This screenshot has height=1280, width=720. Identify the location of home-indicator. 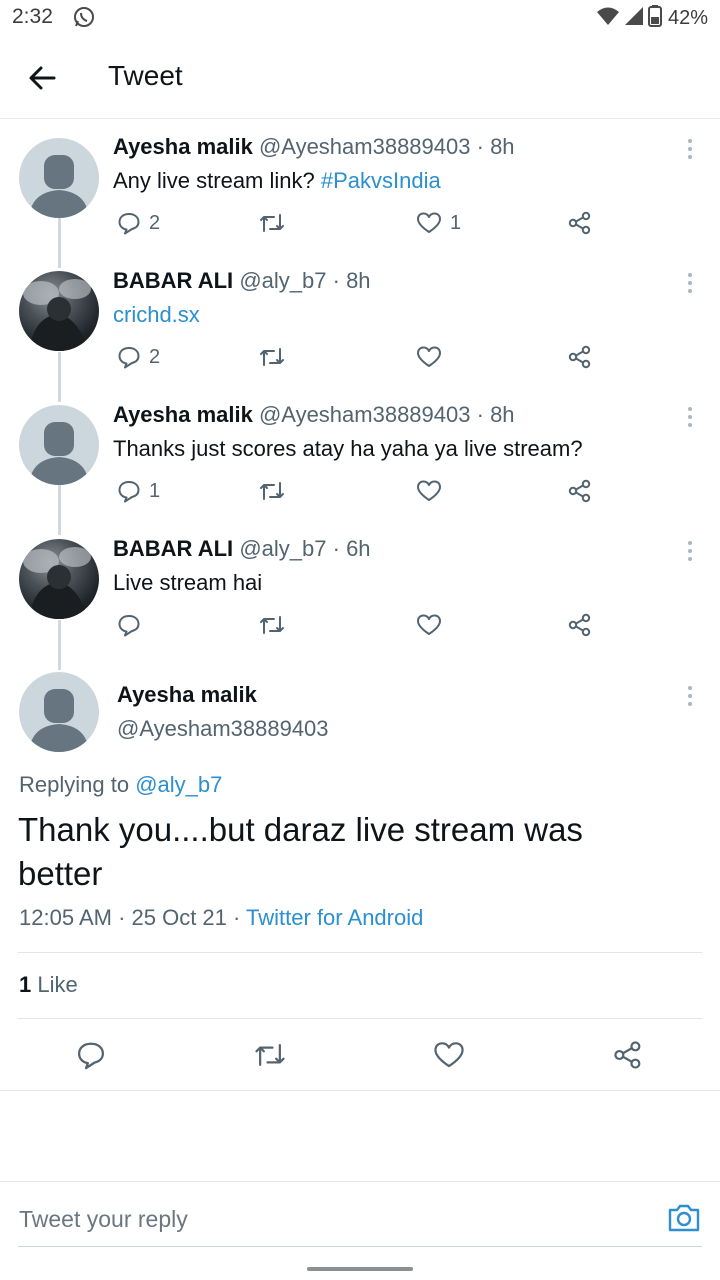
(360, 1269).